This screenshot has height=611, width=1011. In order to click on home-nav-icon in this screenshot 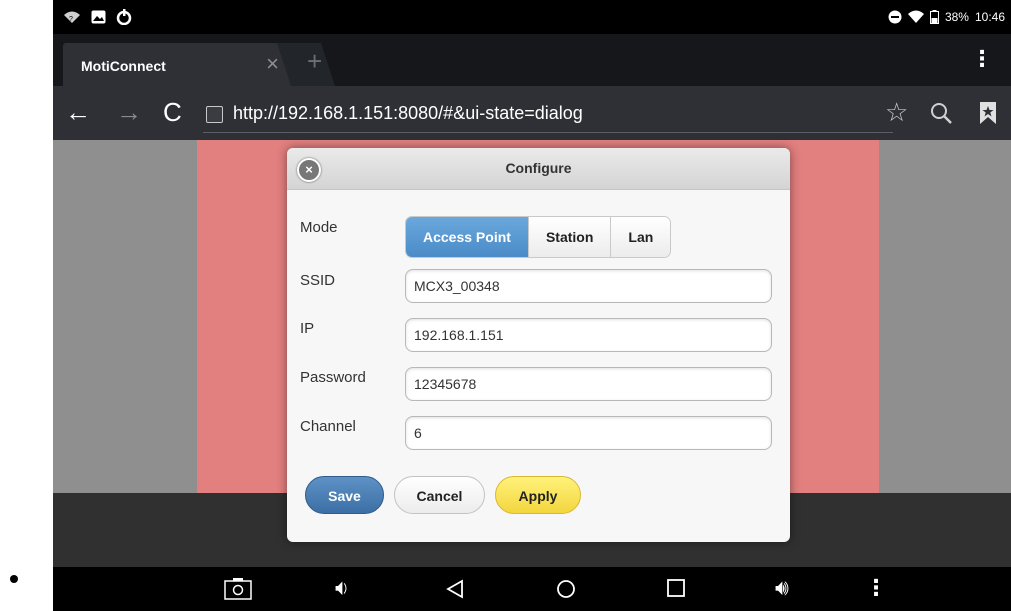, I will do `click(566, 589)`.